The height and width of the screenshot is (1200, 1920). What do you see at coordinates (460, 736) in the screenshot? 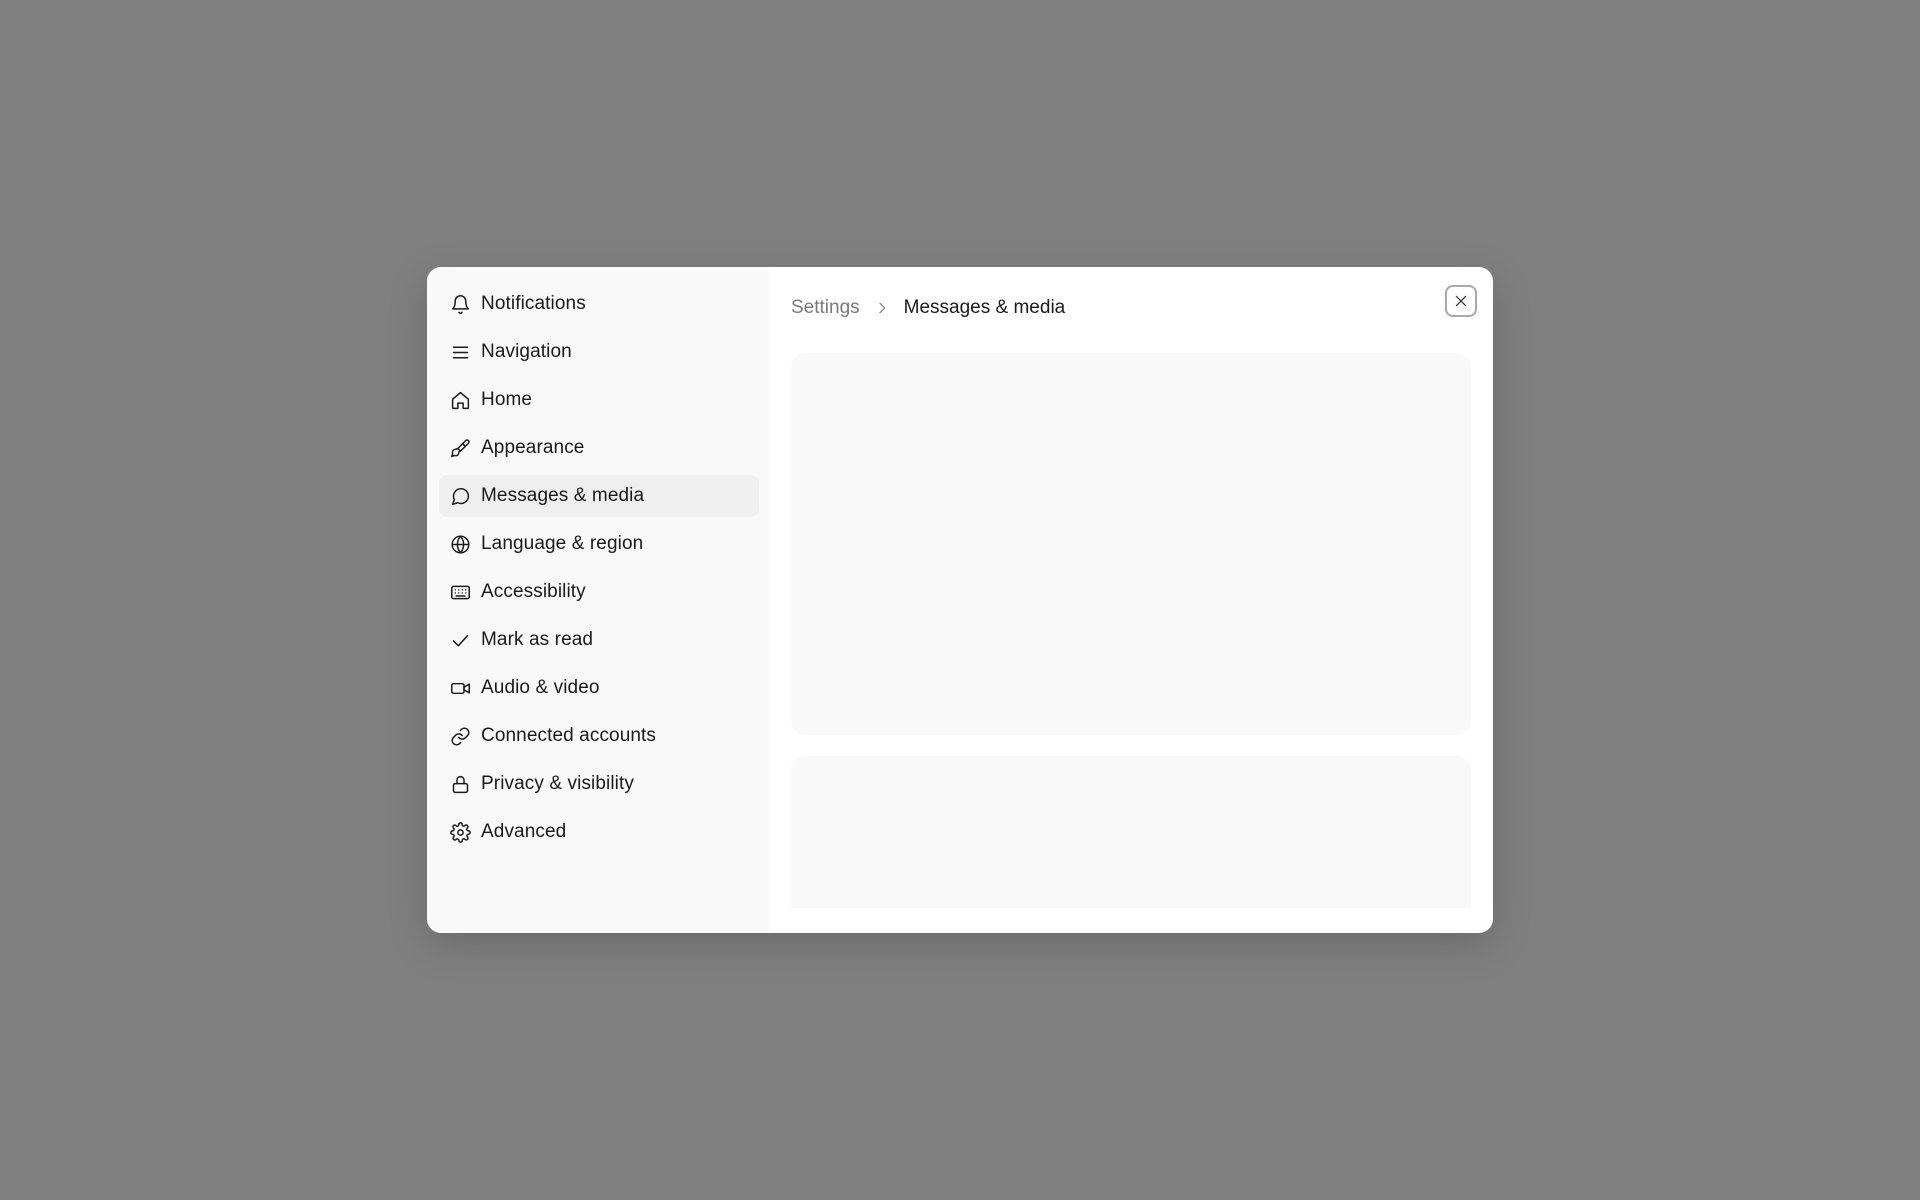
I see `link-icon` at bounding box center [460, 736].